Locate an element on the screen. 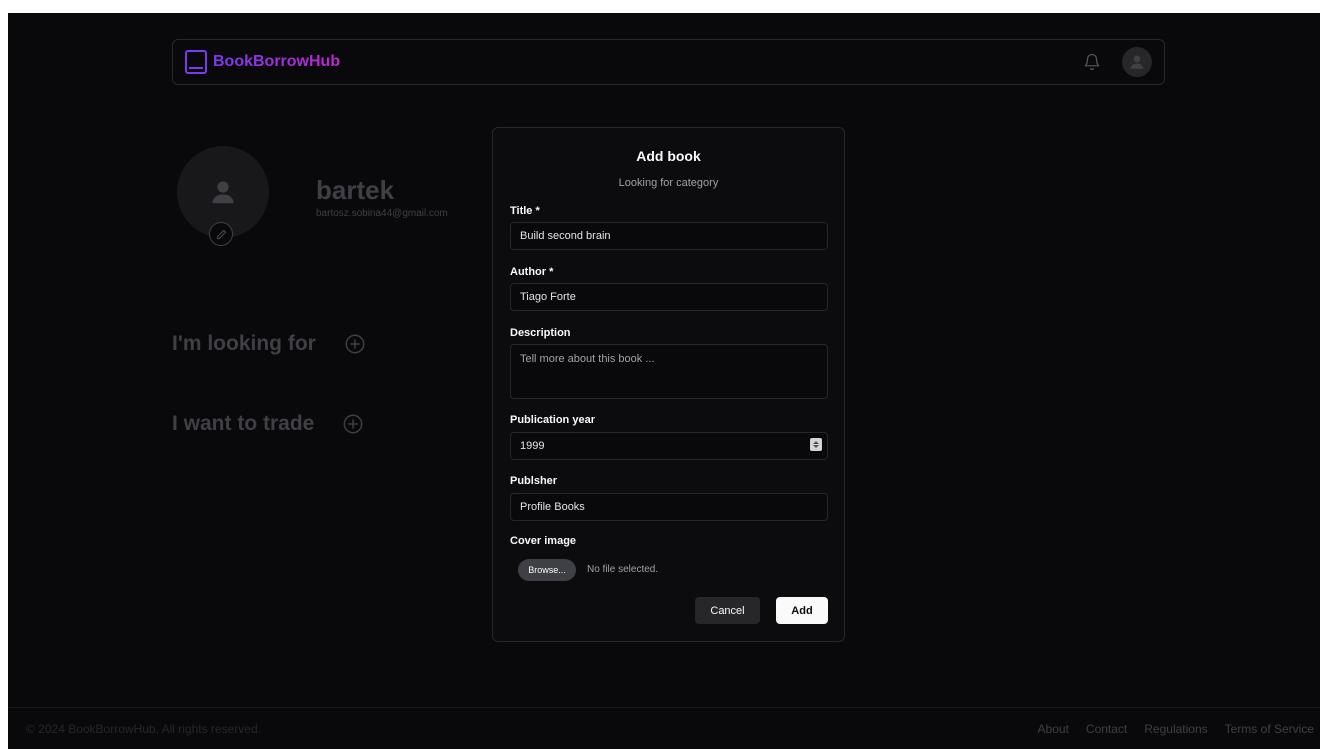 This screenshot has width=1320, height=749. want-to-trade-section: I want to trade is located at coordinates (268, 424).